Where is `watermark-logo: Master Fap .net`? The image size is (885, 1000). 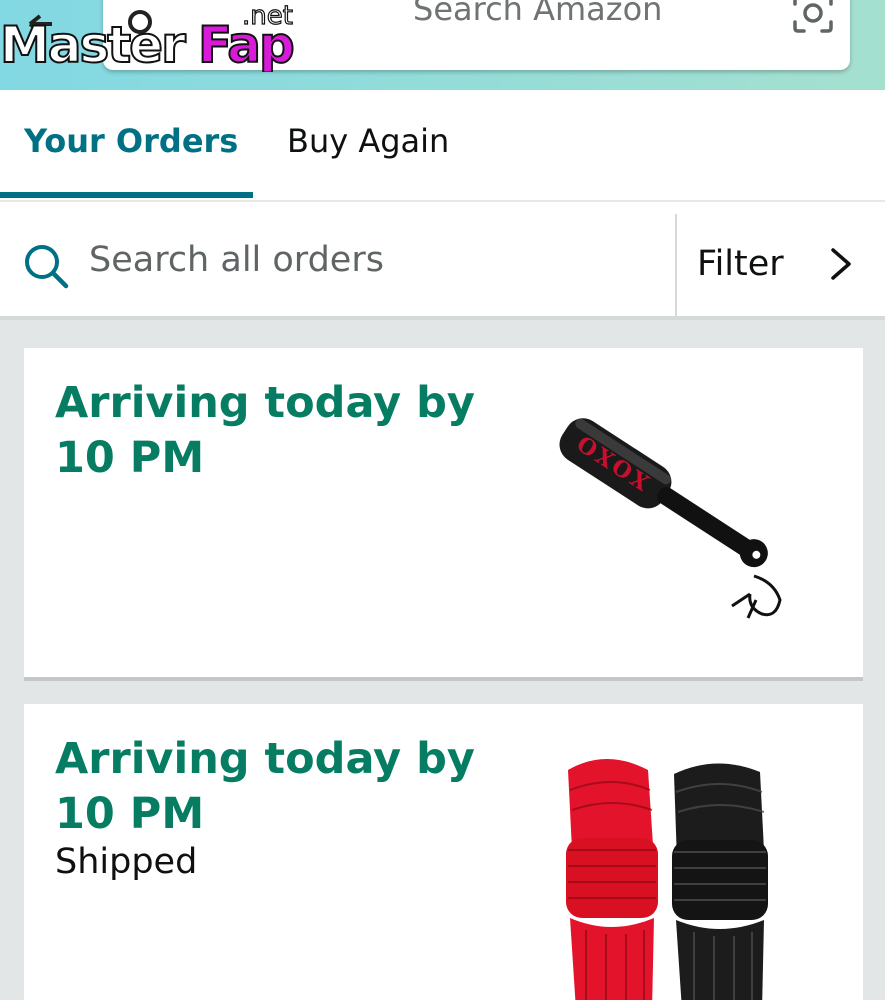 watermark-logo: Master Fap .net is located at coordinates (148, 37).